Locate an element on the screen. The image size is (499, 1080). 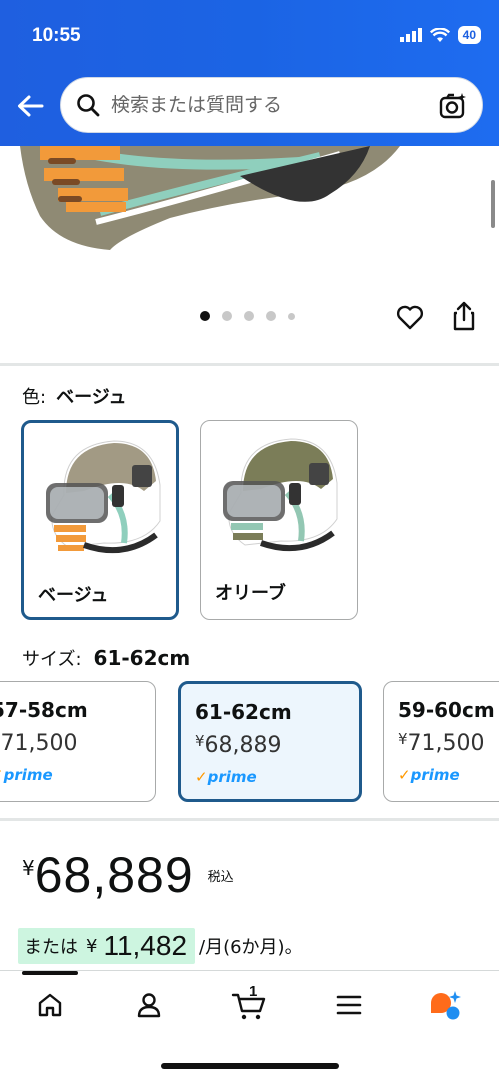
wishlist-button is located at coordinates (410, 317).